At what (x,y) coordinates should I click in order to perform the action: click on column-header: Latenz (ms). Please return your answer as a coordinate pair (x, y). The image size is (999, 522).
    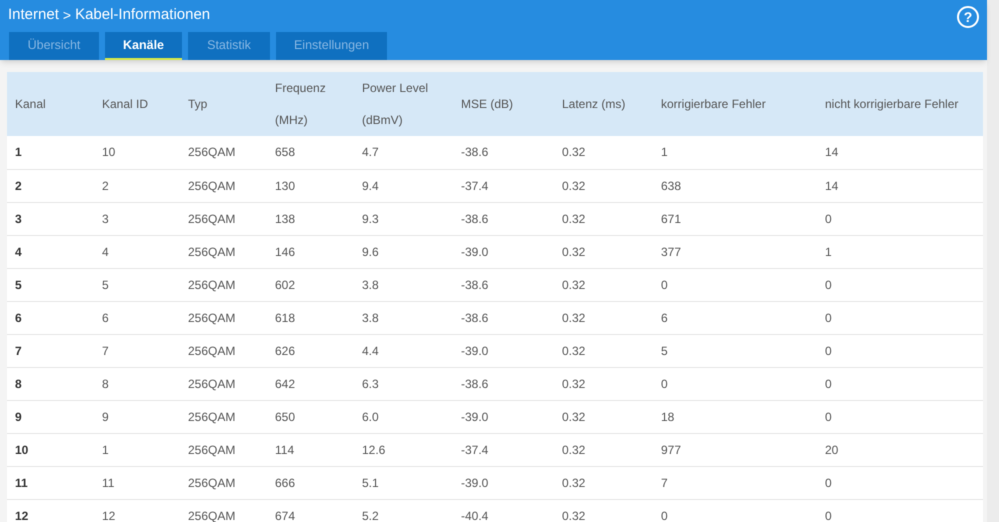
    Looking at the image, I should click on (594, 104).